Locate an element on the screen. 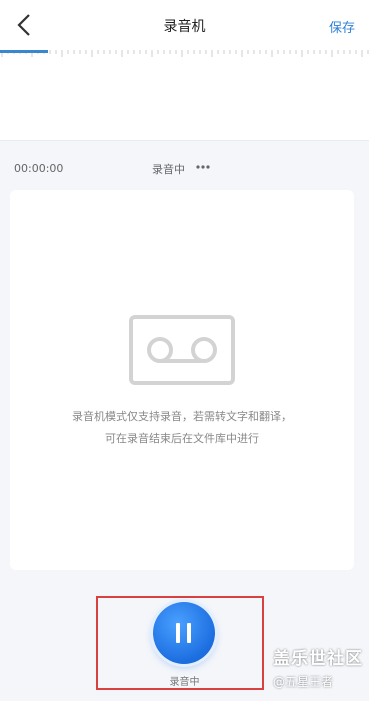 This screenshot has height=701, width=369. watermark: 盖乐世社区 @五星王者 is located at coordinates (318, 667).